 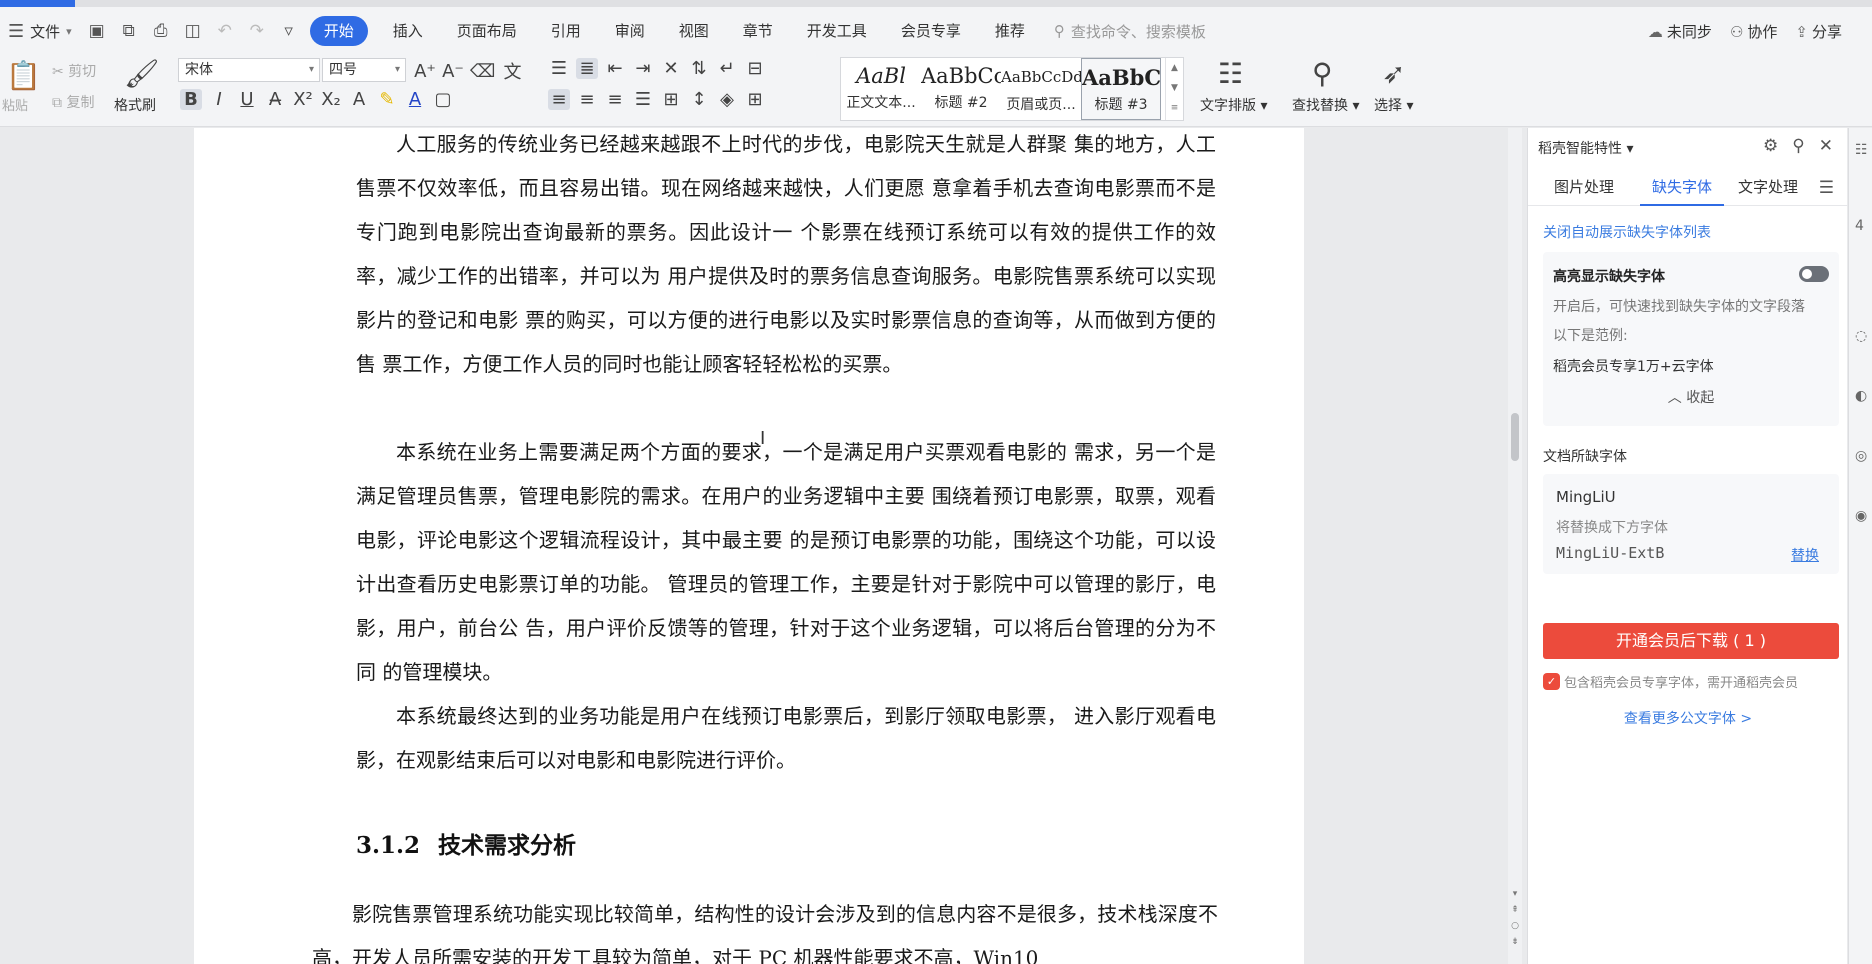 I want to click on style-gallery-scroll: ▲ ▼ ≡, so click(x=1174, y=89).